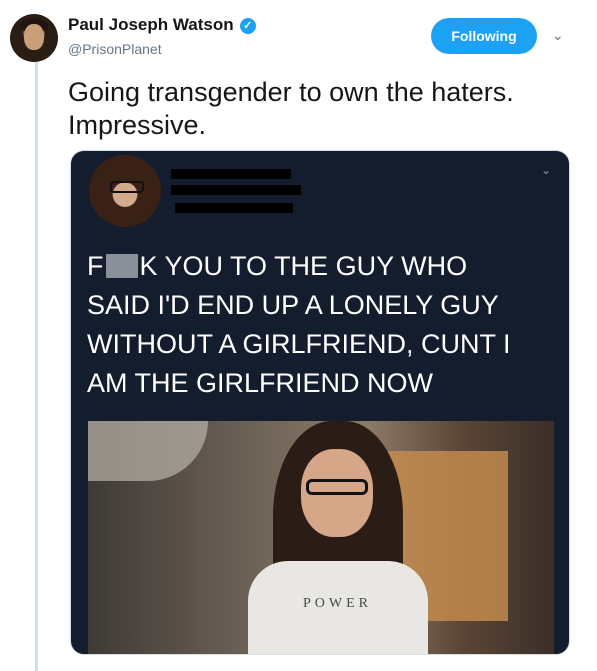 This screenshot has width=597, height=671. Describe the element at coordinates (247, 26) in the screenshot. I see `verified-badge-icon: ✓` at that location.